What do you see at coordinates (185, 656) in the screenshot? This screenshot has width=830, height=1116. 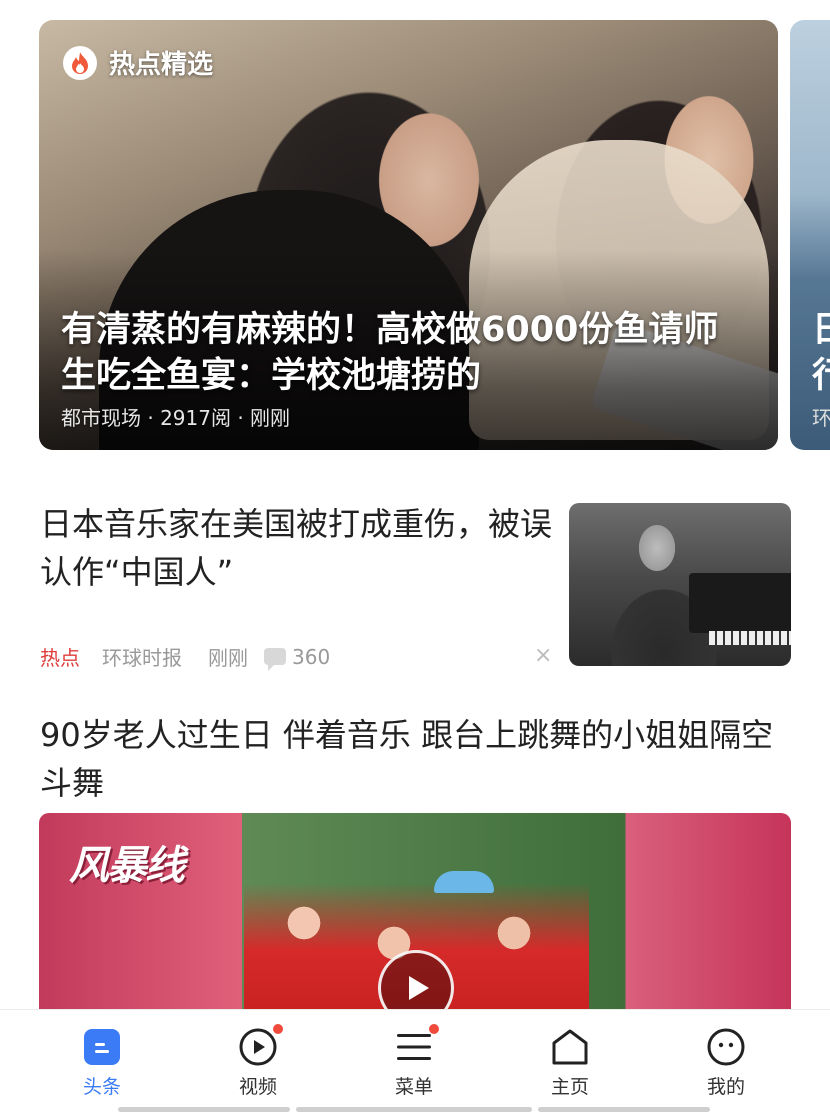 I see `article-meta: 热点 环球时报 刚刚 360` at bounding box center [185, 656].